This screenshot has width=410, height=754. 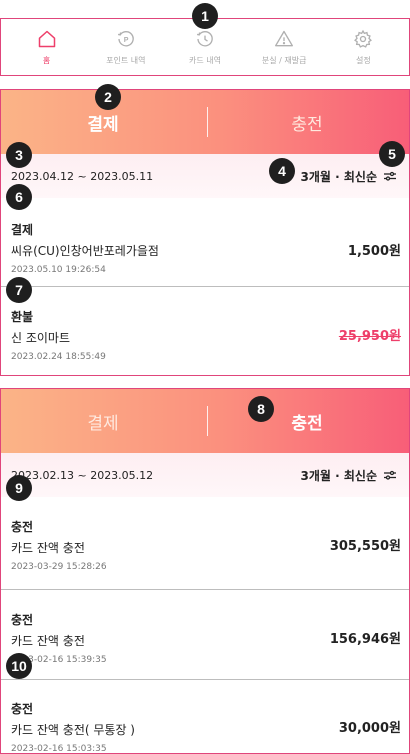 What do you see at coordinates (126, 60) in the screenshot?
I see `nav-label-point-history: 포인트 내역` at bounding box center [126, 60].